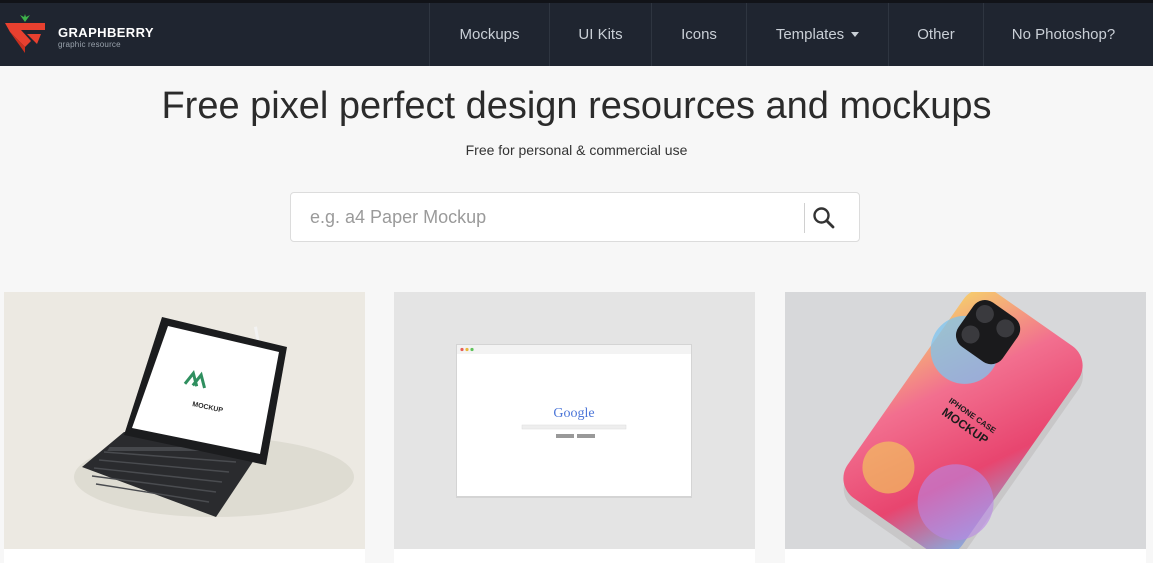  I want to click on graphberry-logo-icon, so click(25, 37).